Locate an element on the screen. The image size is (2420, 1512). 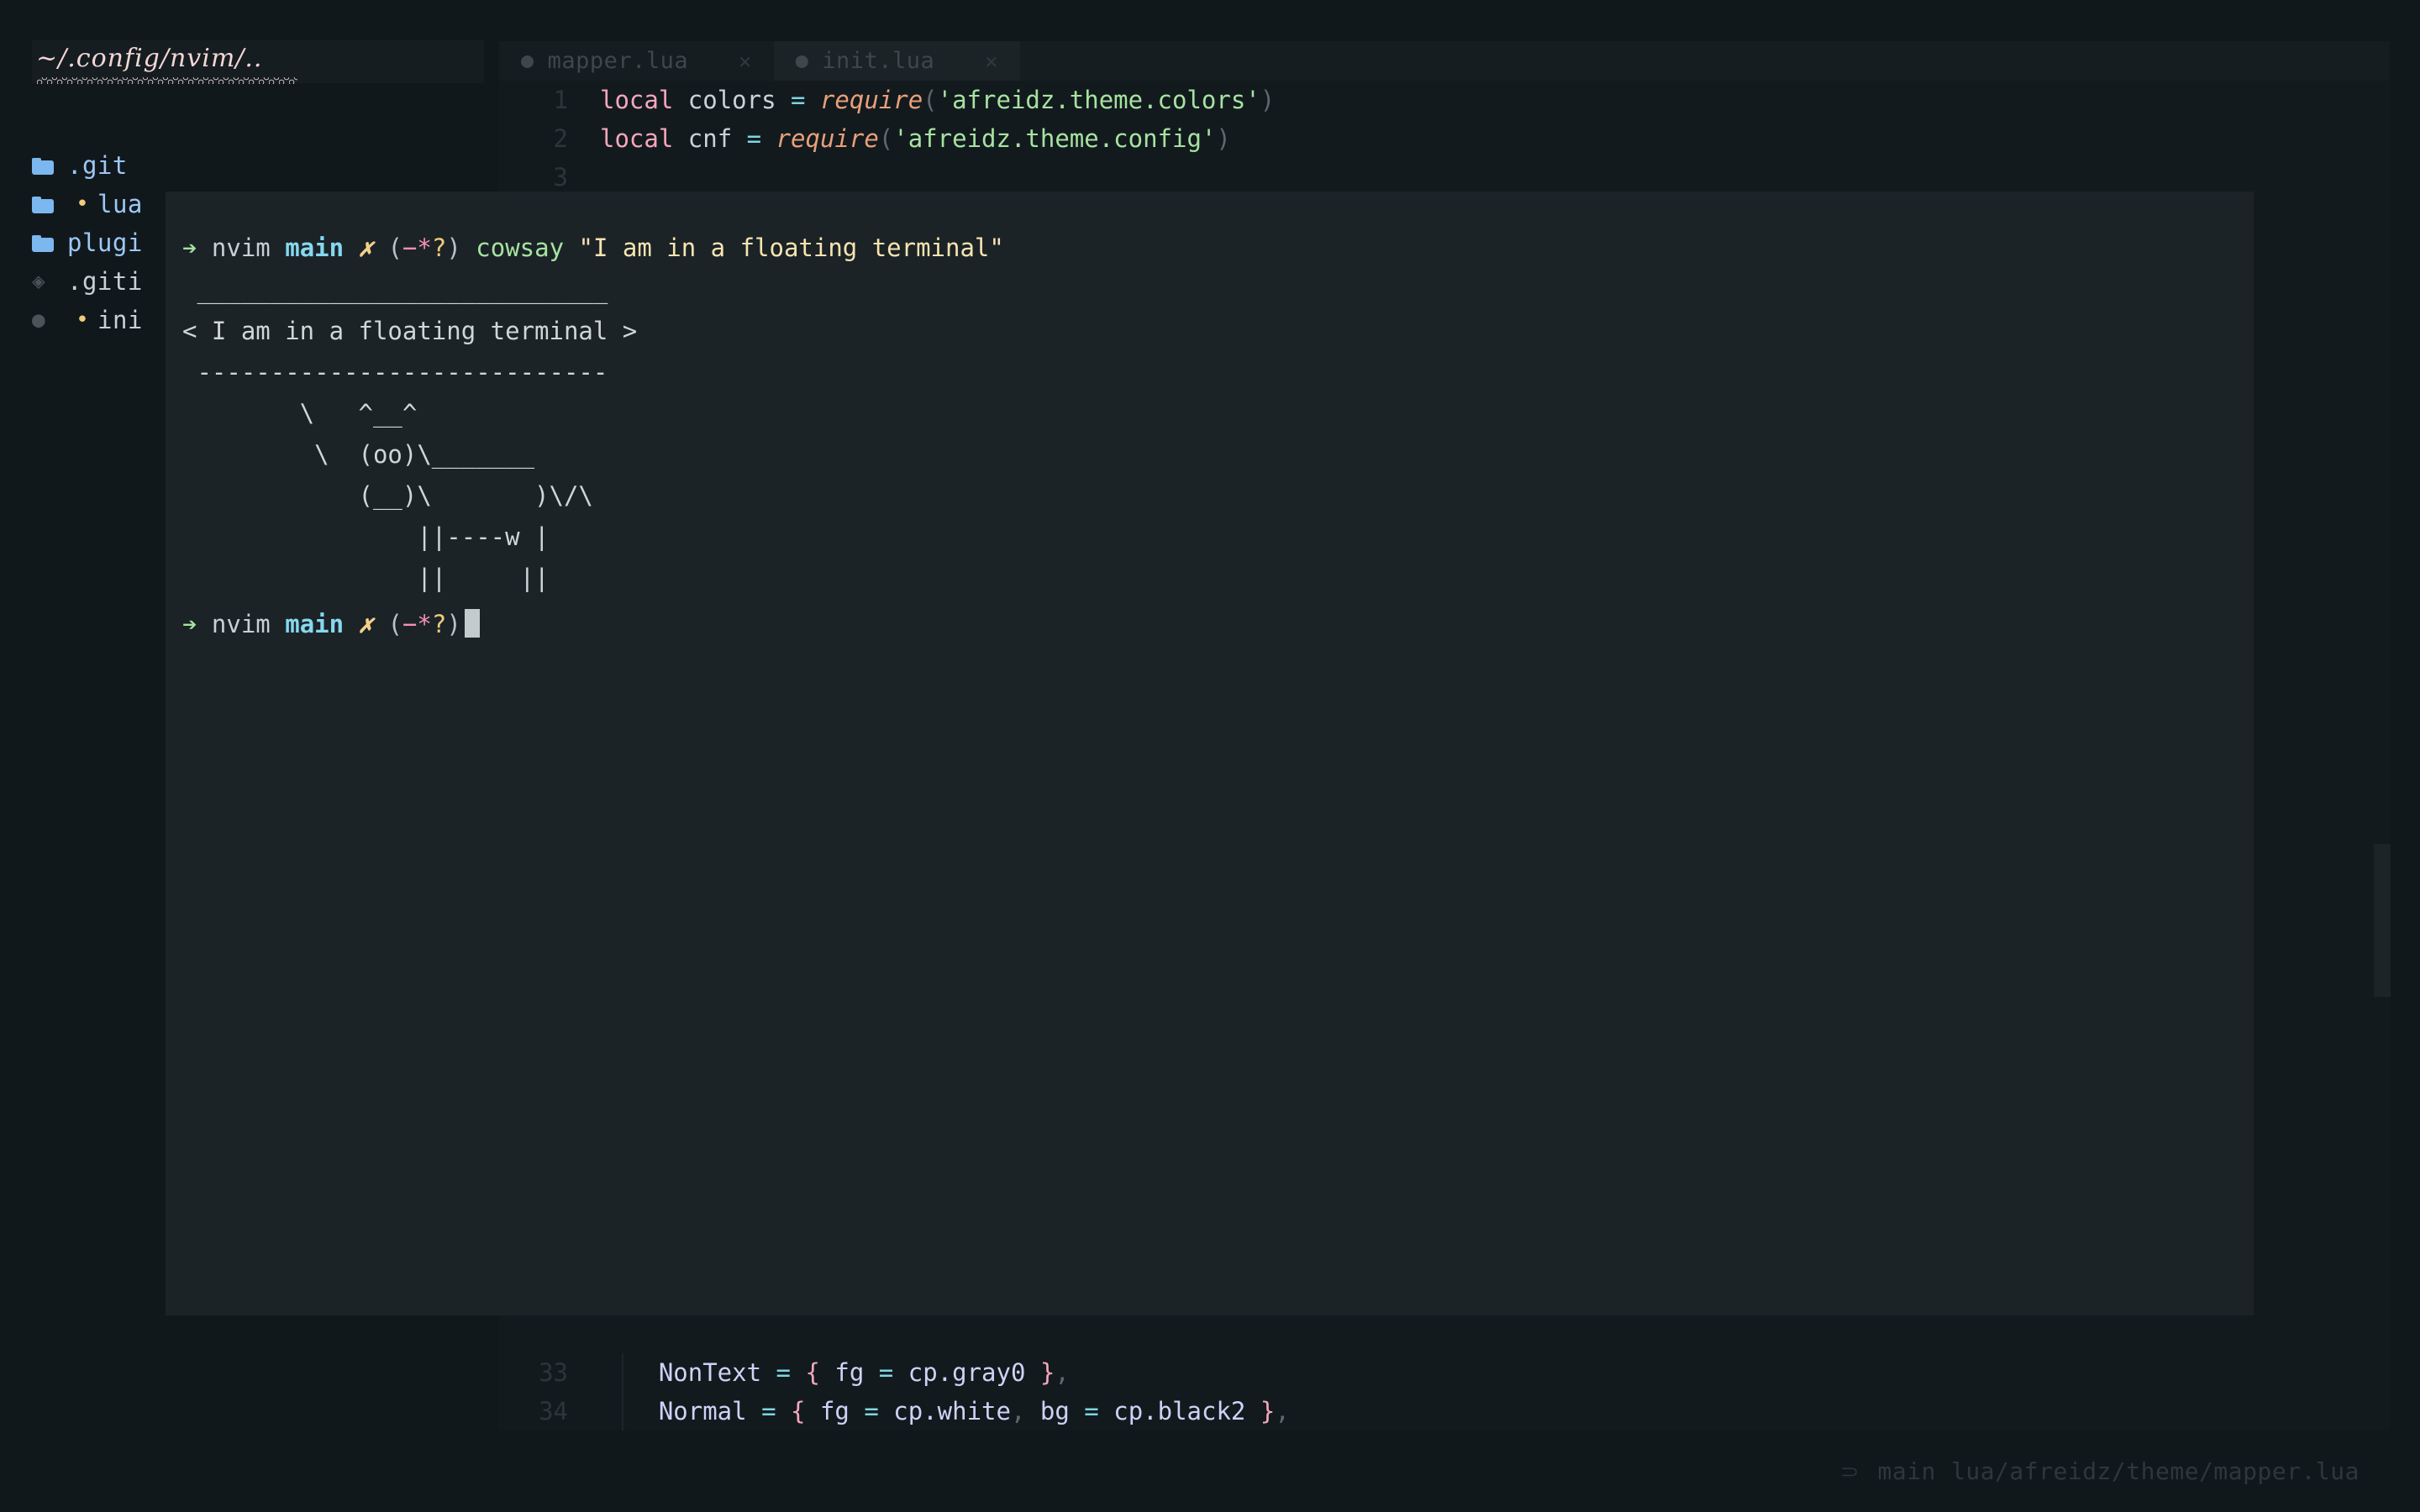
prompt-status-dash: − is located at coordinates (410, 624).